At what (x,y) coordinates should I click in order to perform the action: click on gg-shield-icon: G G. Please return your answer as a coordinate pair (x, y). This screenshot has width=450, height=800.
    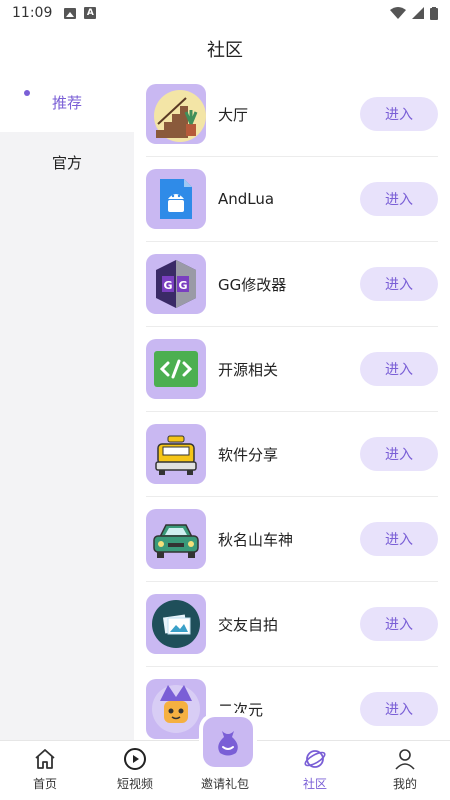
    Looking at the image, I should click on (176, 284).